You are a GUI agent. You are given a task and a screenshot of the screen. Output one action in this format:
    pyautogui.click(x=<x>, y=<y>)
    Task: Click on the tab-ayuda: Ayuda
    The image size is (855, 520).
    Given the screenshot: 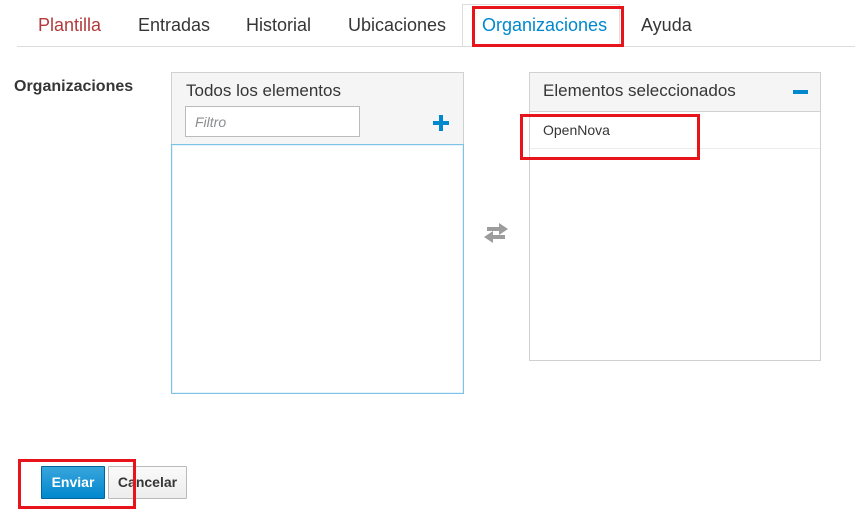 What is the action you would take?
    pyautogui.click(x=666, y=23)
    